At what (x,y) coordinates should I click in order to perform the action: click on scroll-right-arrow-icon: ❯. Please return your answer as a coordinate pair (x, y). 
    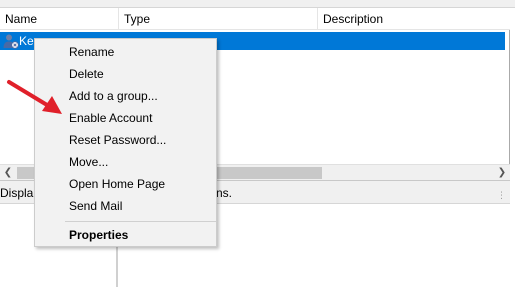
    Looking at the image, I should click on (502, 173).